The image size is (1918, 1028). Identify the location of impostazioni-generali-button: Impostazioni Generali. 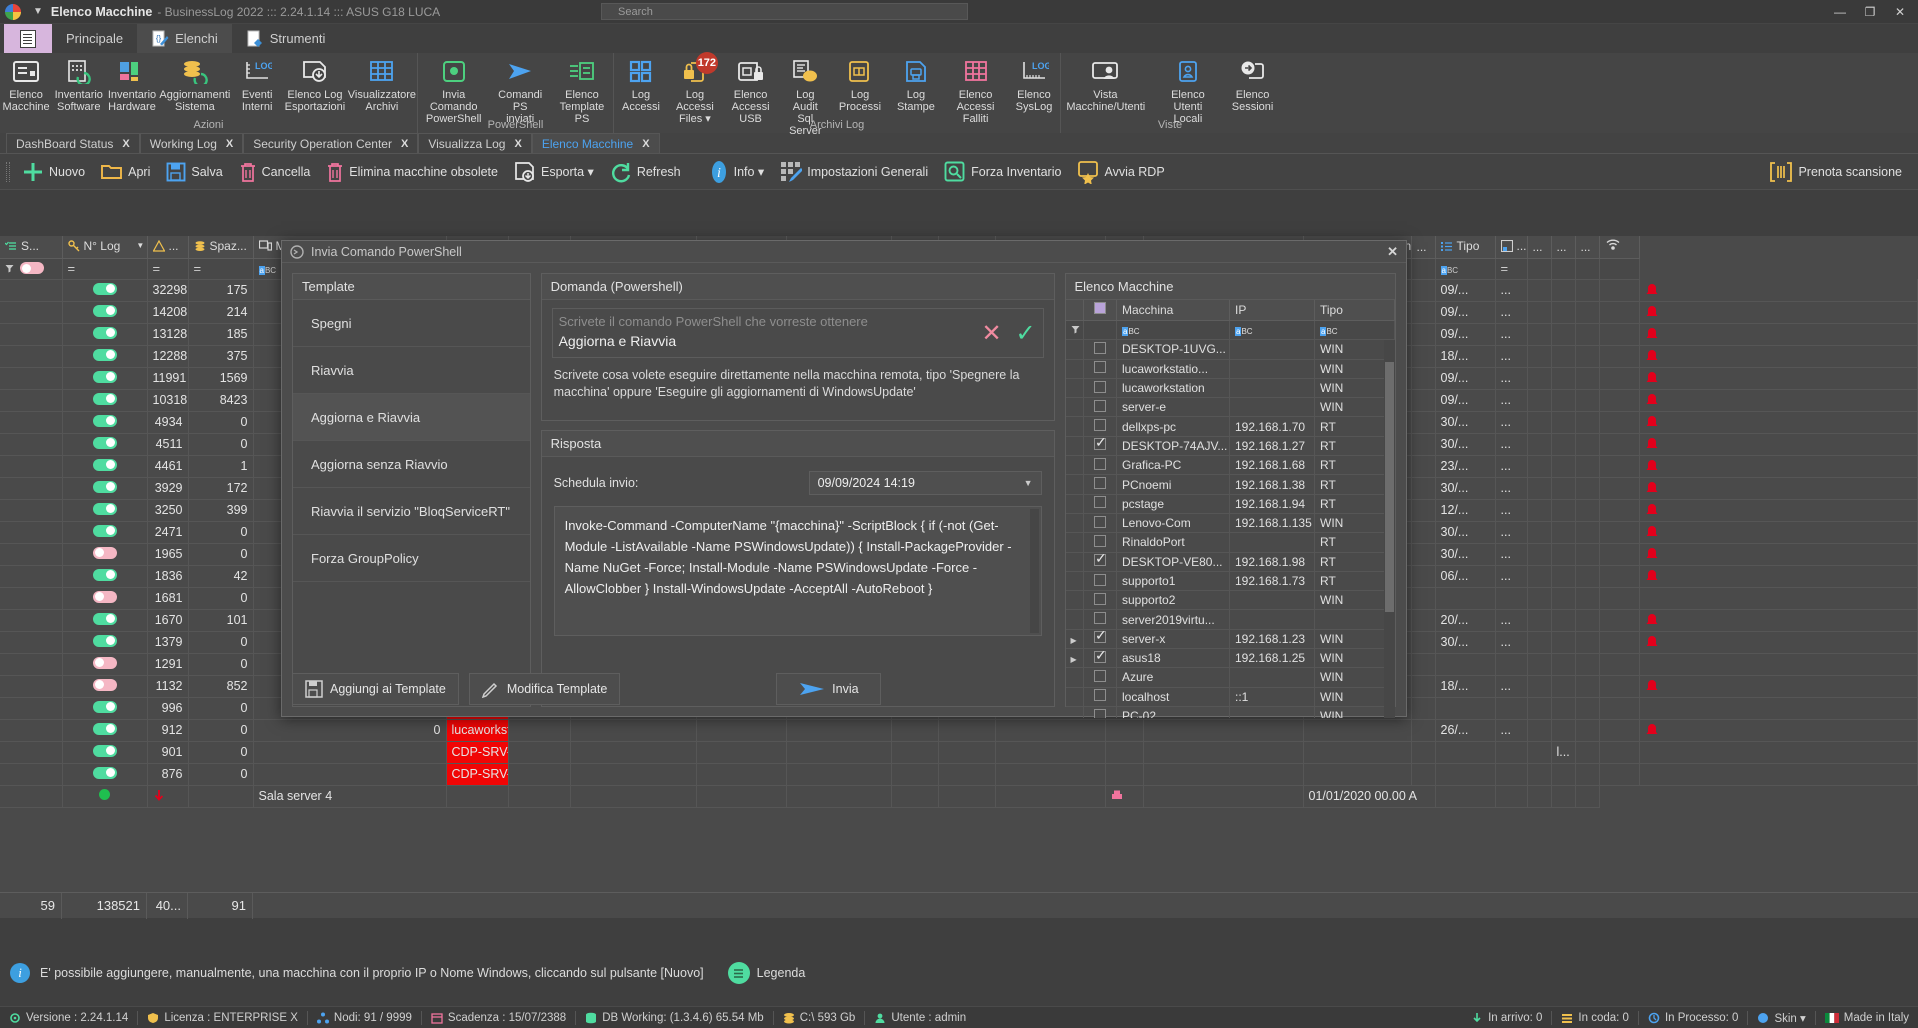
(854, 172).